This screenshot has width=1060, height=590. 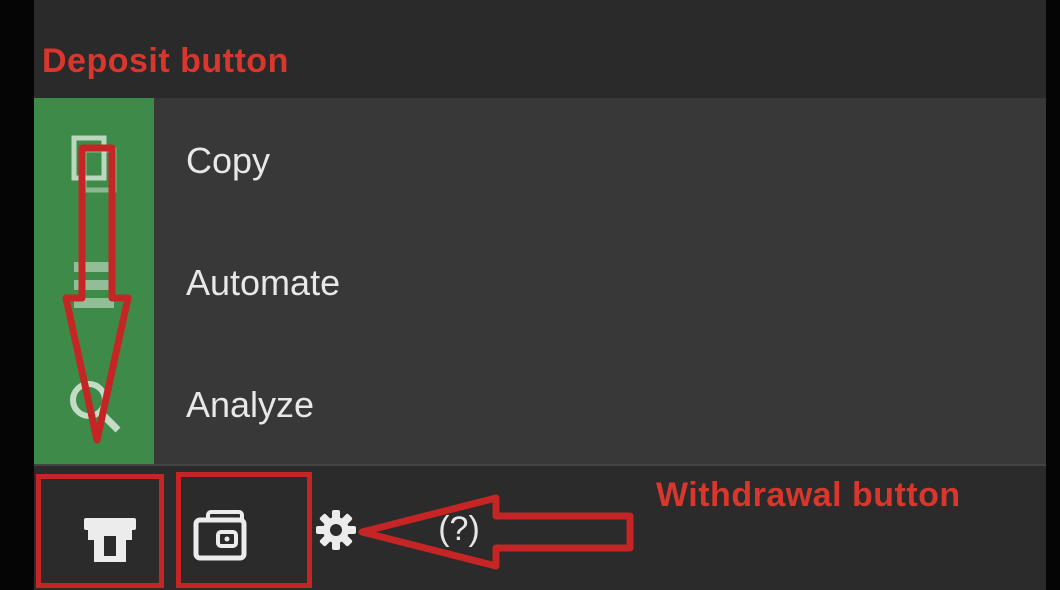 What do you see at coordinates (97, 294) in the screenshot?
I see `down-arrow` at bounding box center [97, 294].